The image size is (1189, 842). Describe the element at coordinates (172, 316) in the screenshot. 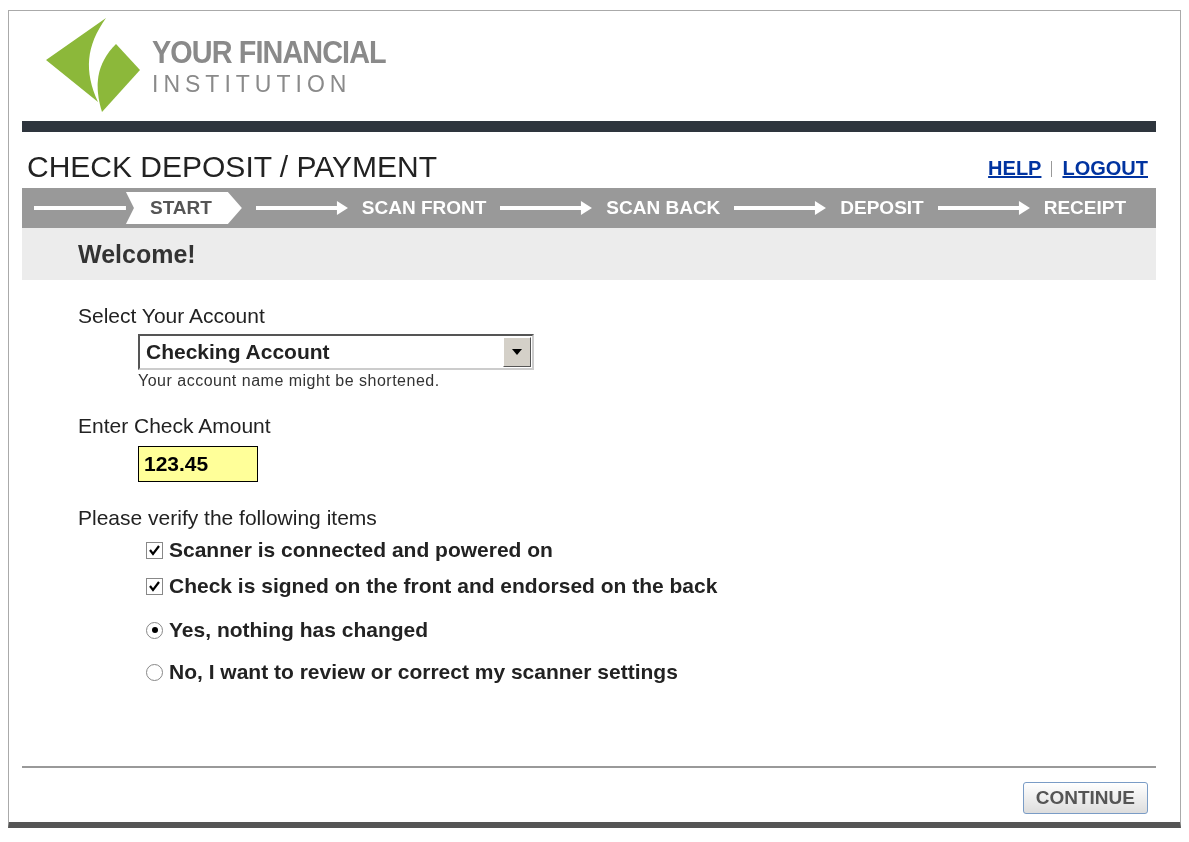

I see `field-label: Select Your Account` at that location.